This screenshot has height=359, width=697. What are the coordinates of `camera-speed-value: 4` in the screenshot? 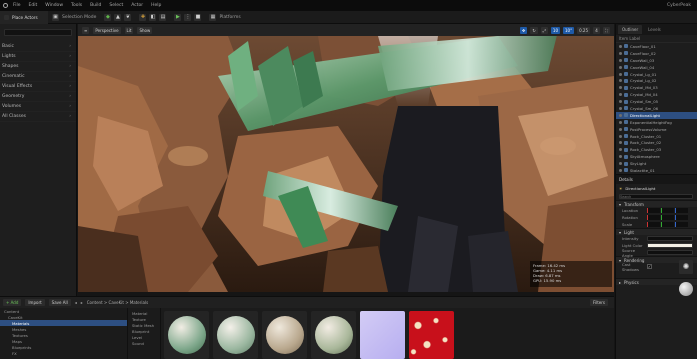 It's located at (596, 30).